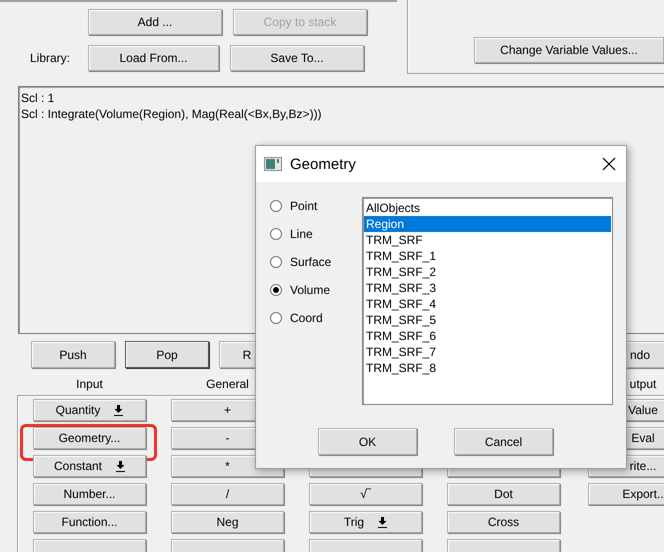 This screenshot has width=664, height=552. Describe the element at coordinates (89, 410) in the screenshot. I see `palette-button: Quantity` at that location.